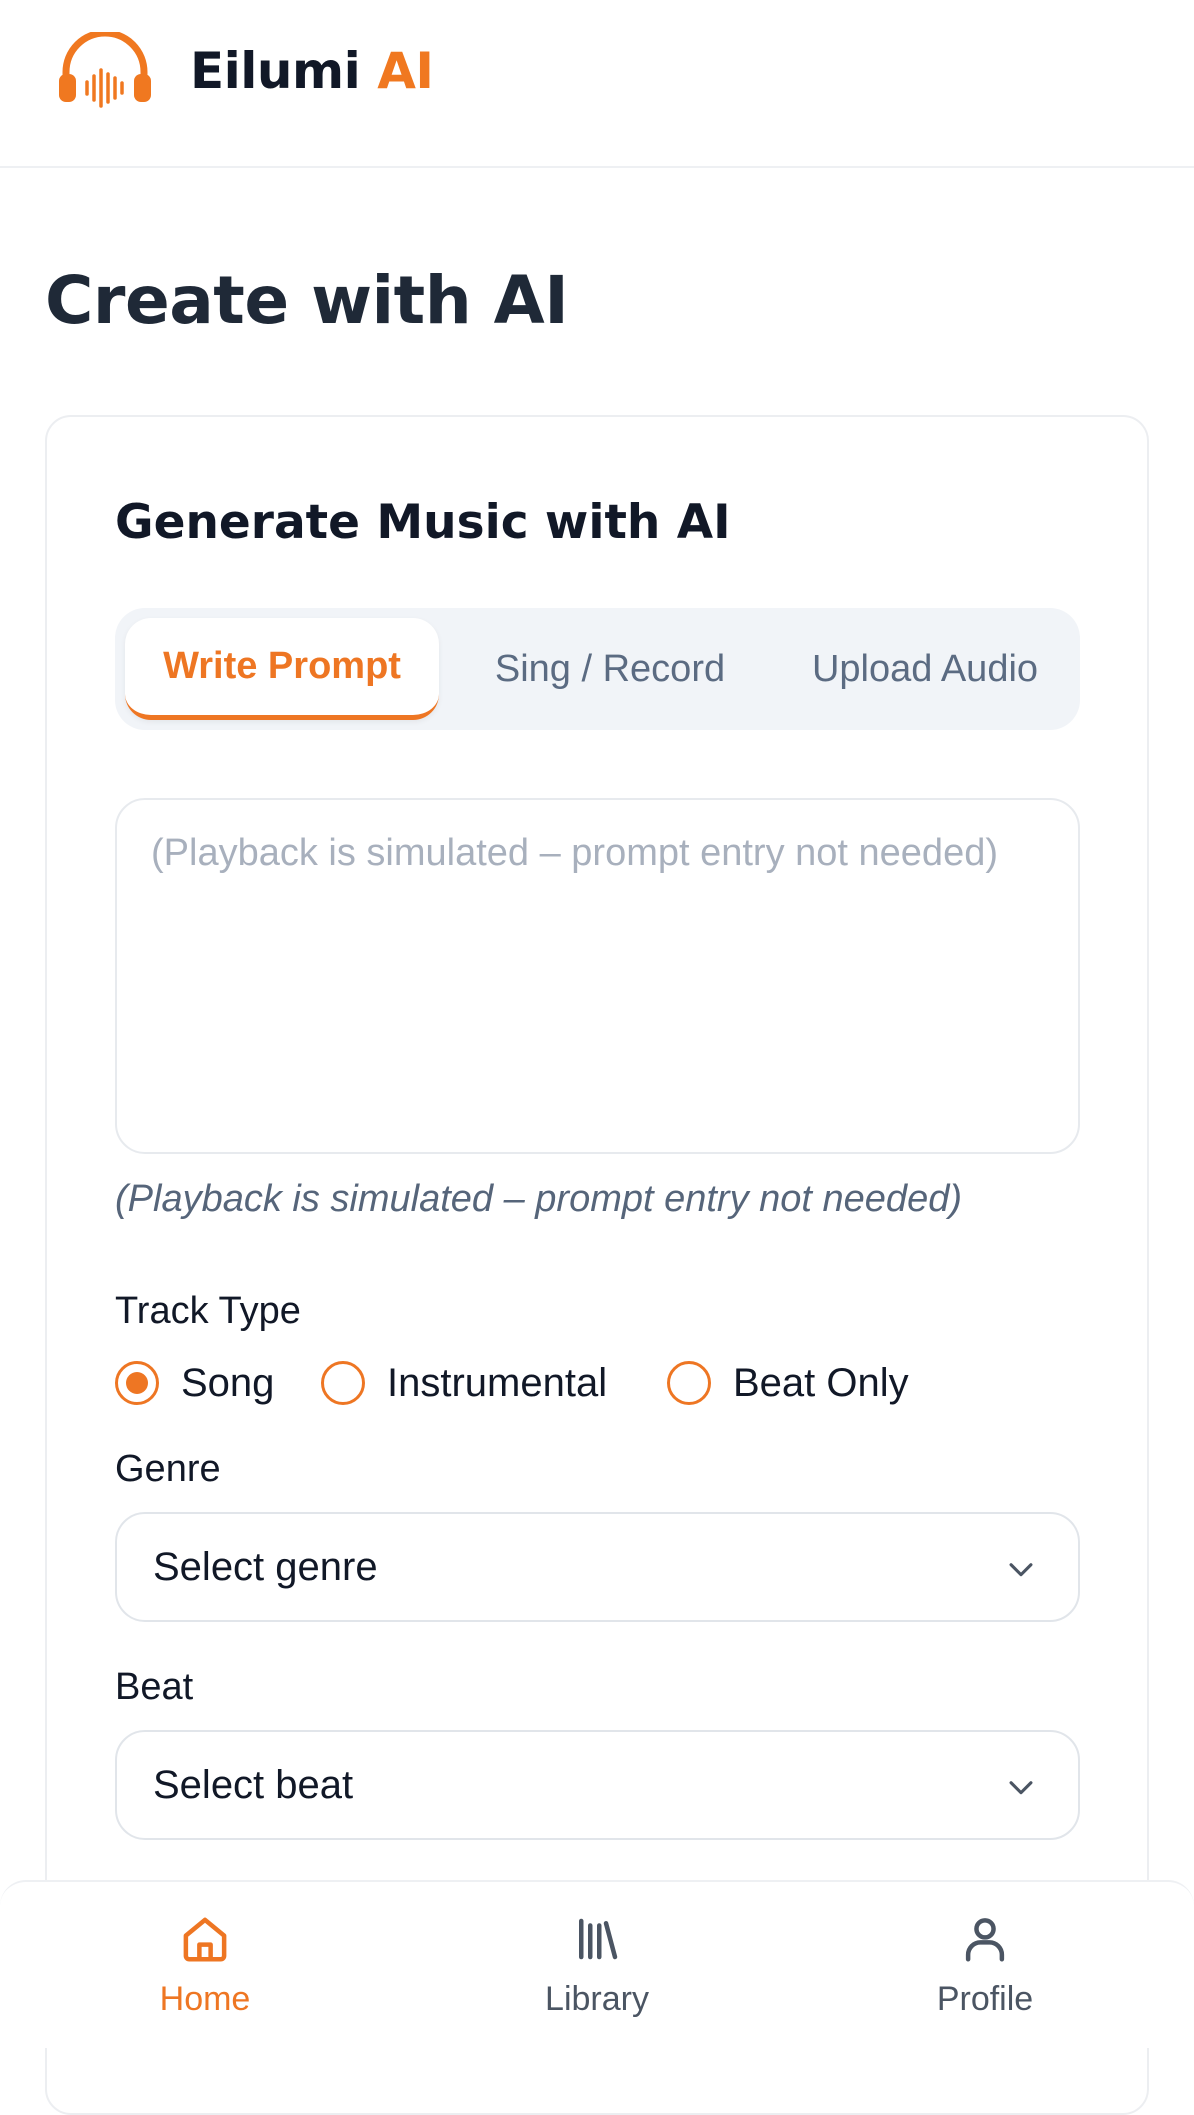 The width and height of the screenshot is (1194, 2115). What do you see at coordinates (275, 71) in the screenshot?
I see `brand-primary: Eilumi` at bounding box center [275, 71].